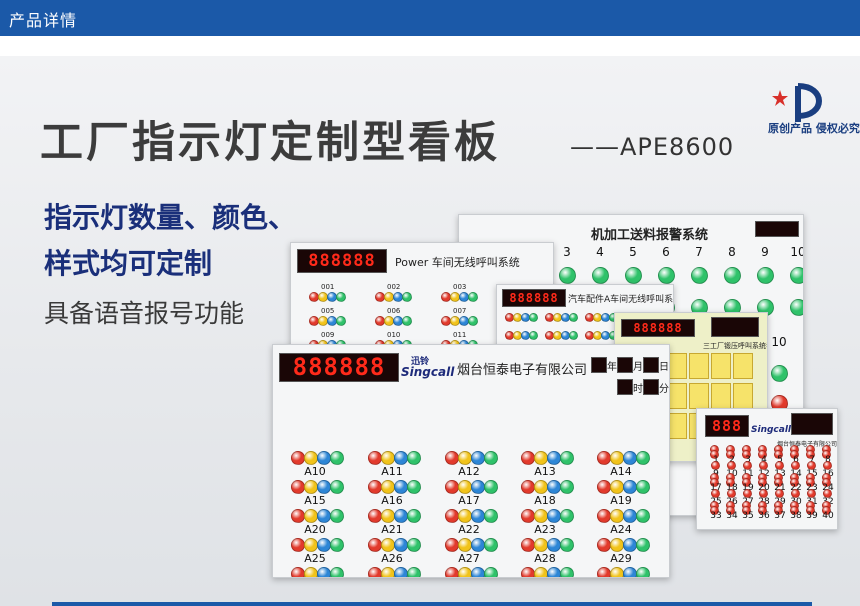 The height and width of the screenshot is (606, 860). I want to click on station-label: A12, so click(469, 471).